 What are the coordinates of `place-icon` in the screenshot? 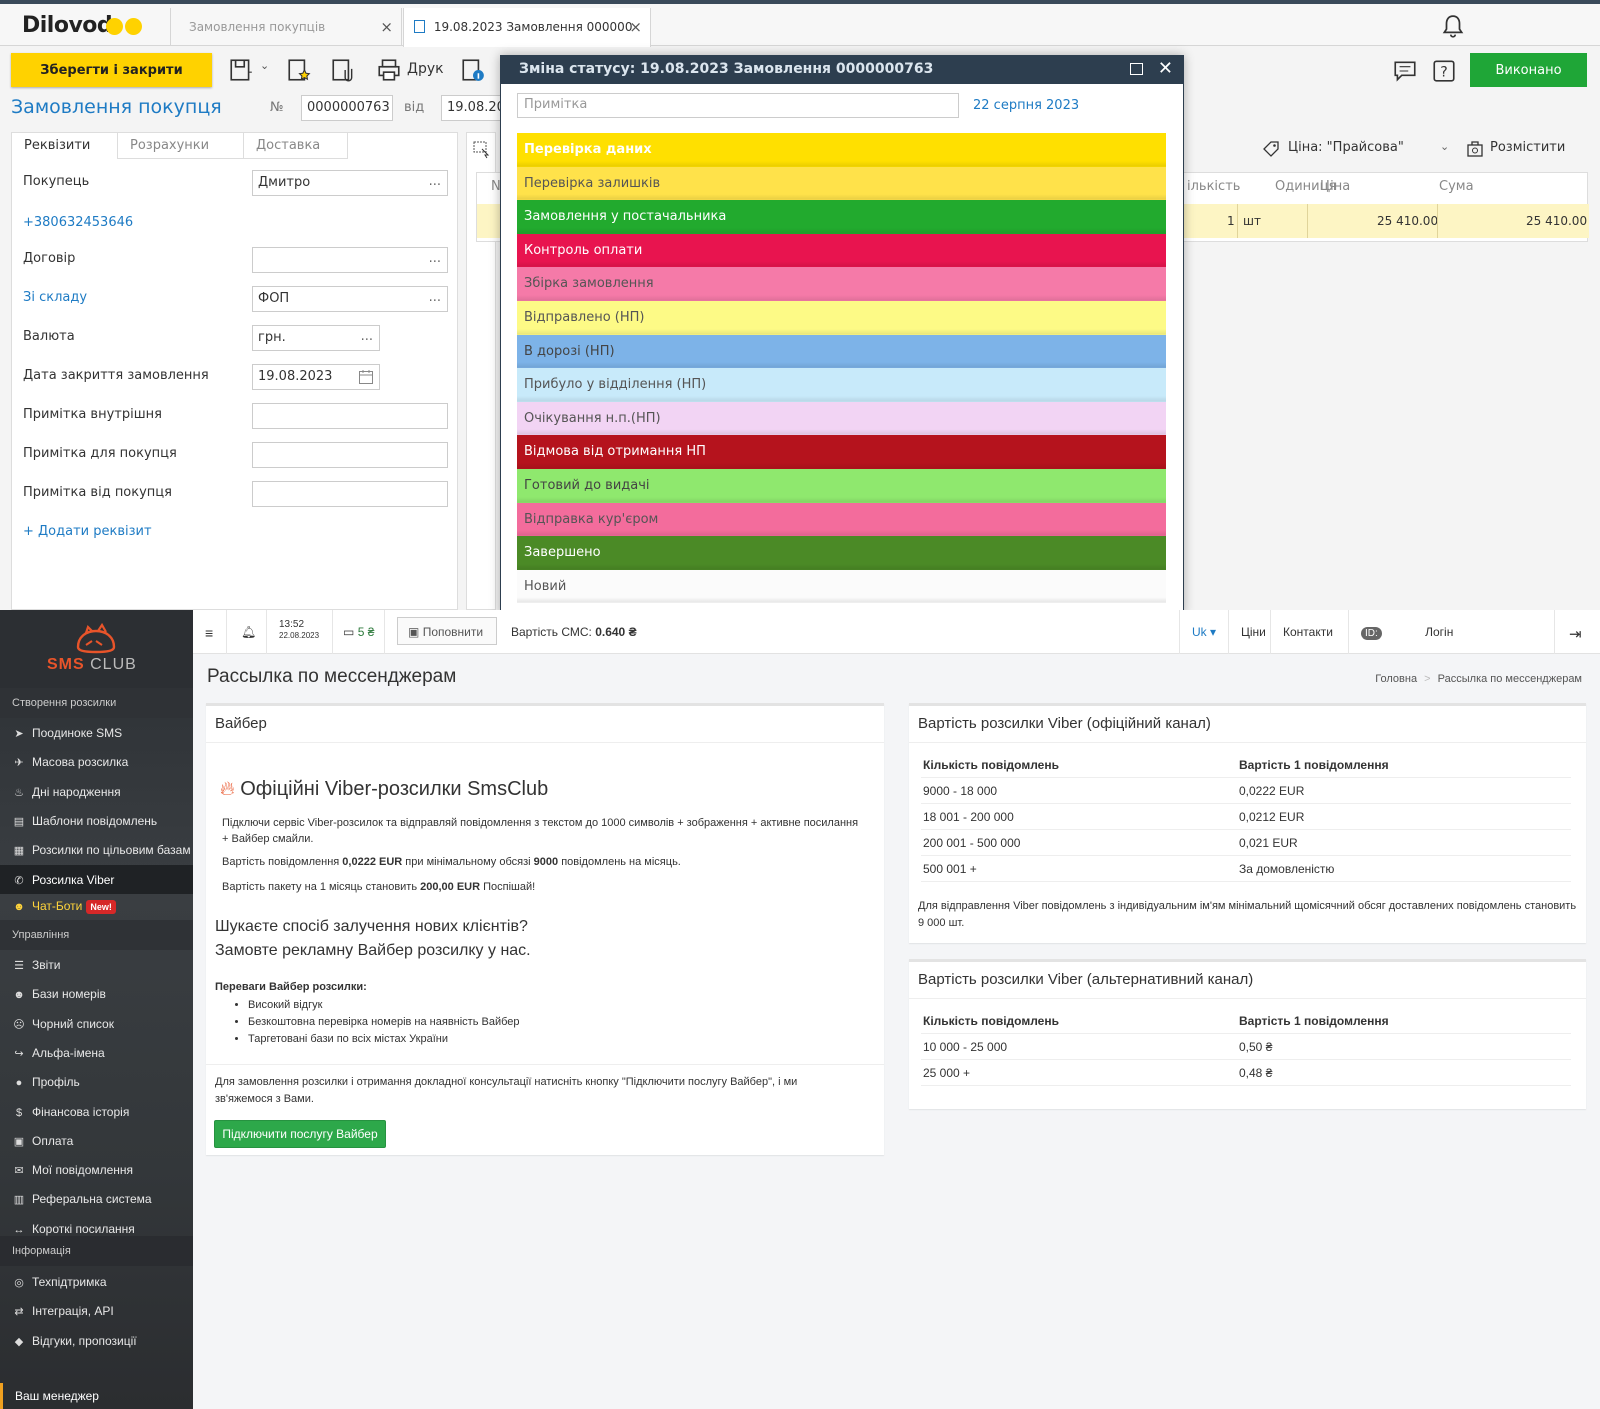 It's located at (1475, 149).